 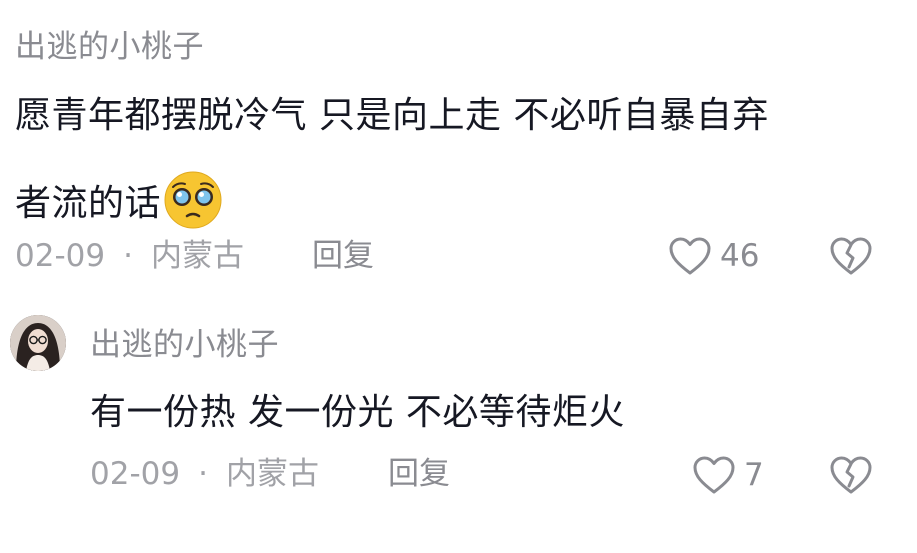 I want to click on comment-text-line-1: 有一份热 发一份光 不必等待炬火, so click(x=357, y=412).